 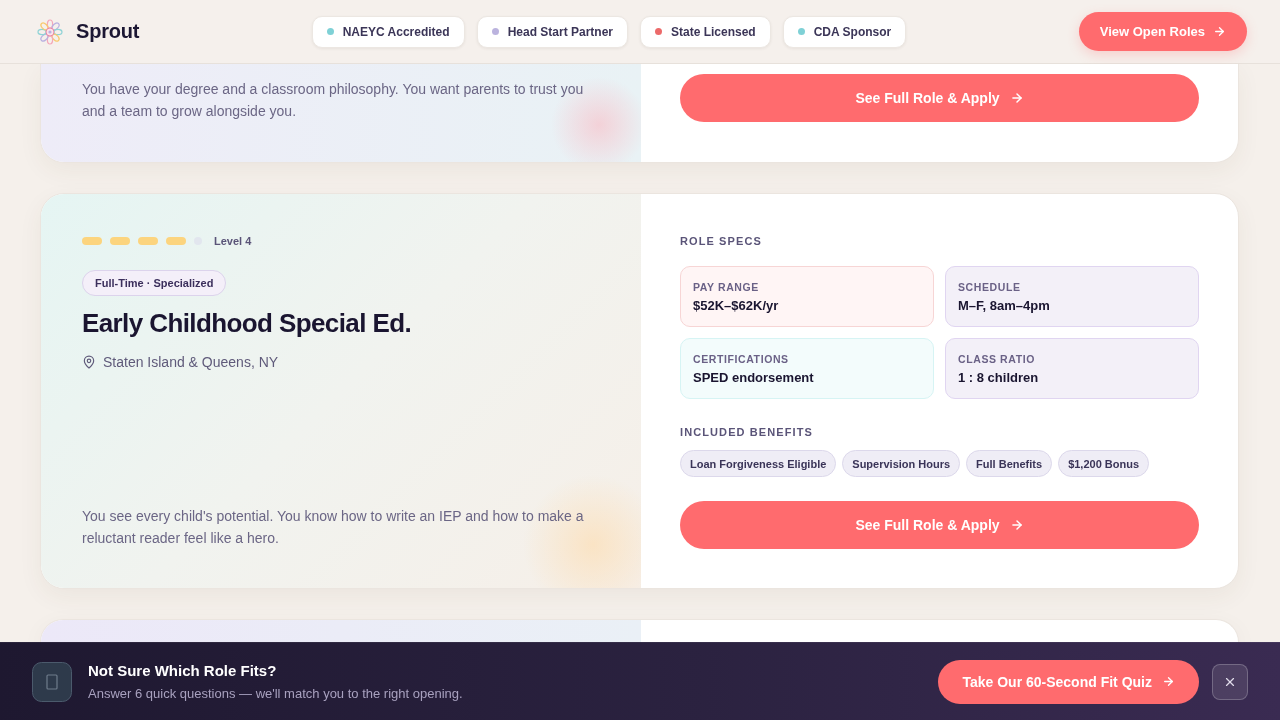 I want to click on brand-name: Sprout, so click(x=108, y=31).